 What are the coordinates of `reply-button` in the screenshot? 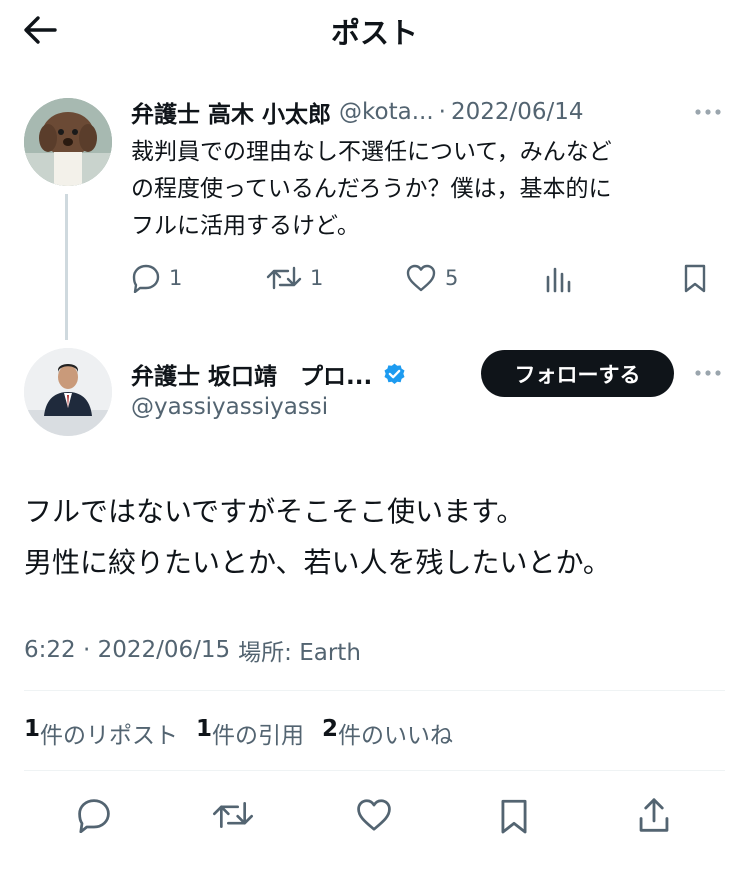 It's located at (94, 815).